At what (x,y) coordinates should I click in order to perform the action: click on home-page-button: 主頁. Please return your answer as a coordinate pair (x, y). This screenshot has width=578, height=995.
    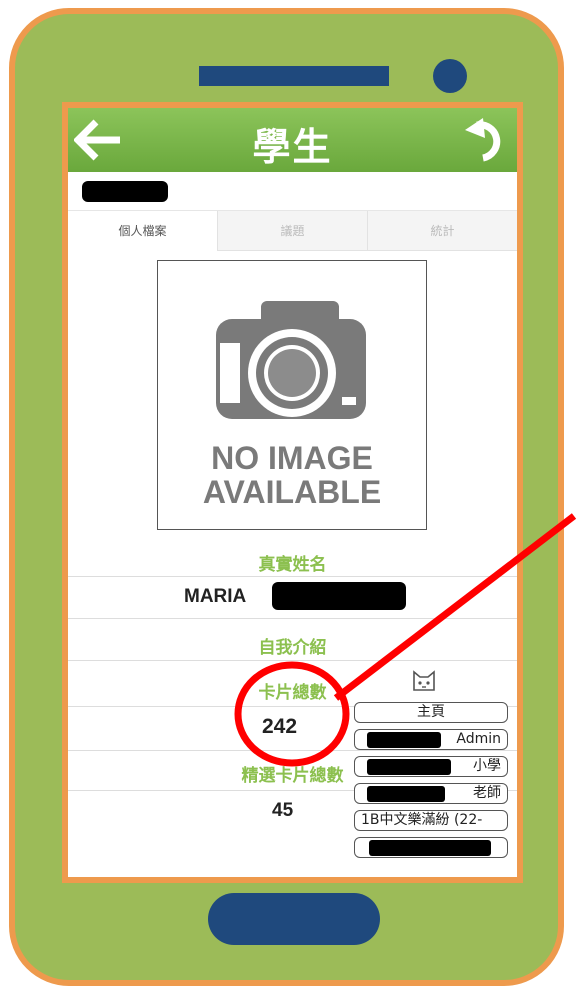
    Looking at the image, I should click on (431, 712).